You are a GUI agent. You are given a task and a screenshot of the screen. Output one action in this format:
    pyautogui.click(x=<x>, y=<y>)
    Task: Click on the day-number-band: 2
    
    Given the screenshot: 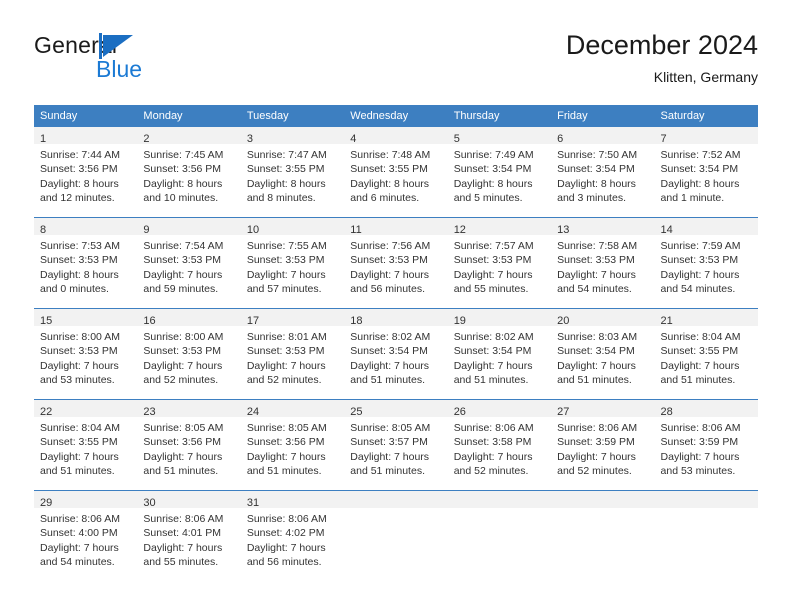 What is the action you would take?
    pyautogui.click(x=189, y=136)
    